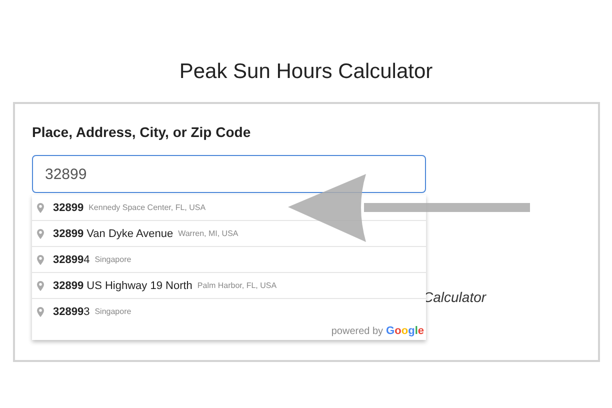  What do you see at coordinates (229, 311) in the screenshot?
I see `suggestion-item: 328993 Singapore` at bounding box center [229, 311].